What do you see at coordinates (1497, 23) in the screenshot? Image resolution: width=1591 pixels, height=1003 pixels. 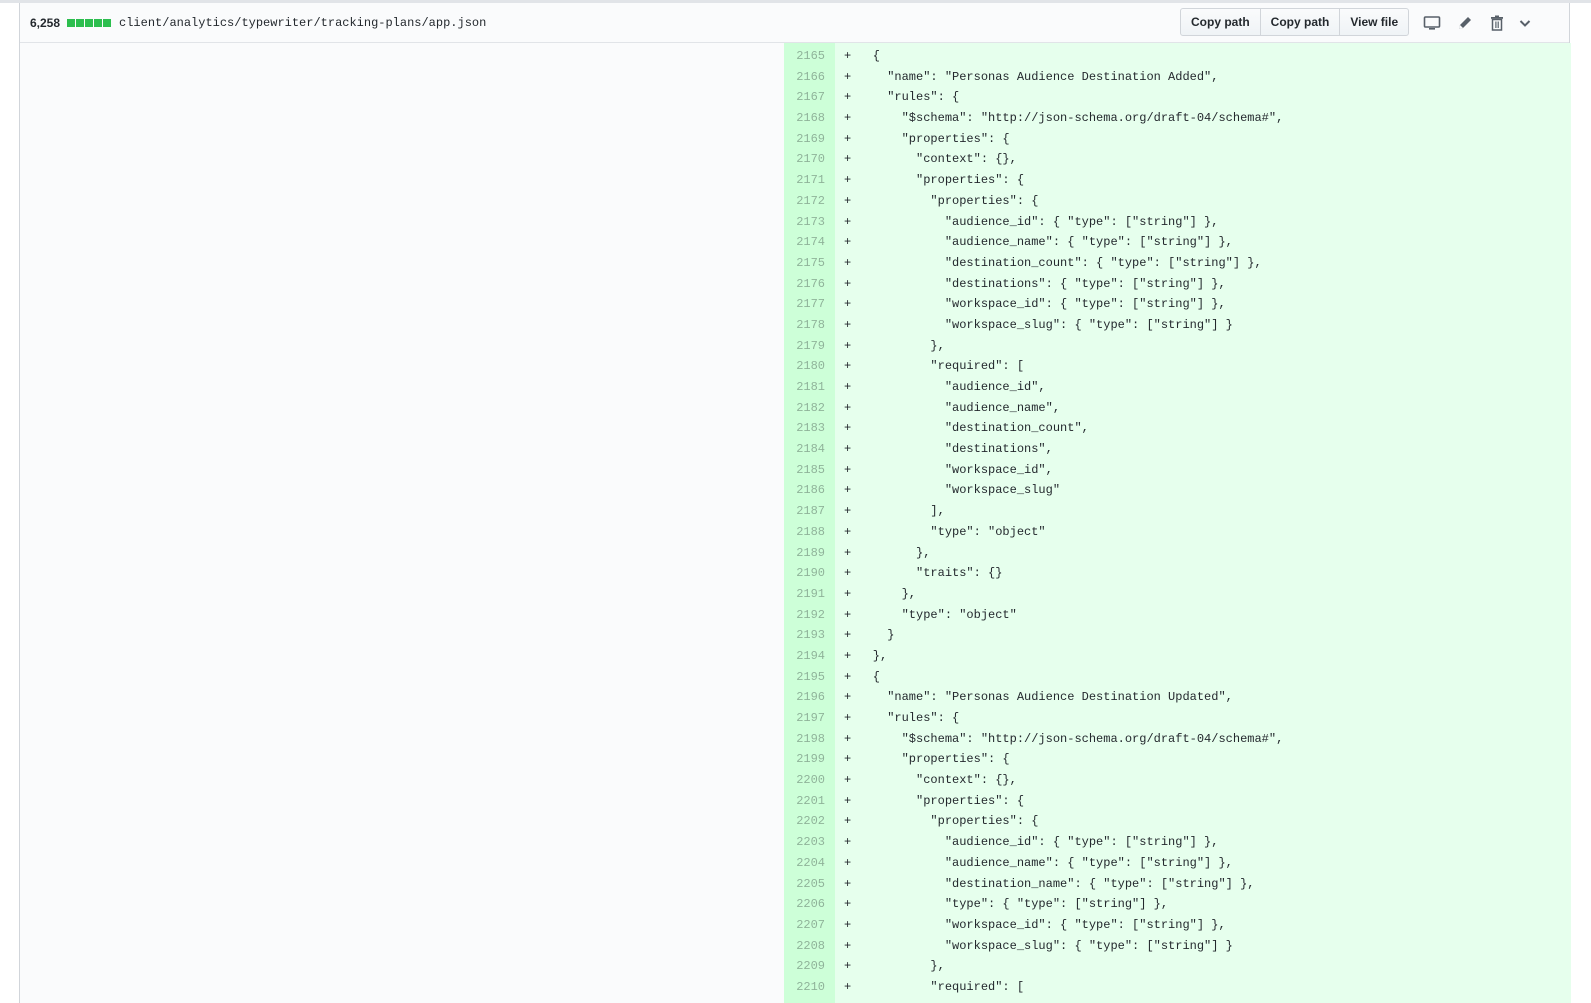 I see `trash-icon` at bounding box center [1497, 23].